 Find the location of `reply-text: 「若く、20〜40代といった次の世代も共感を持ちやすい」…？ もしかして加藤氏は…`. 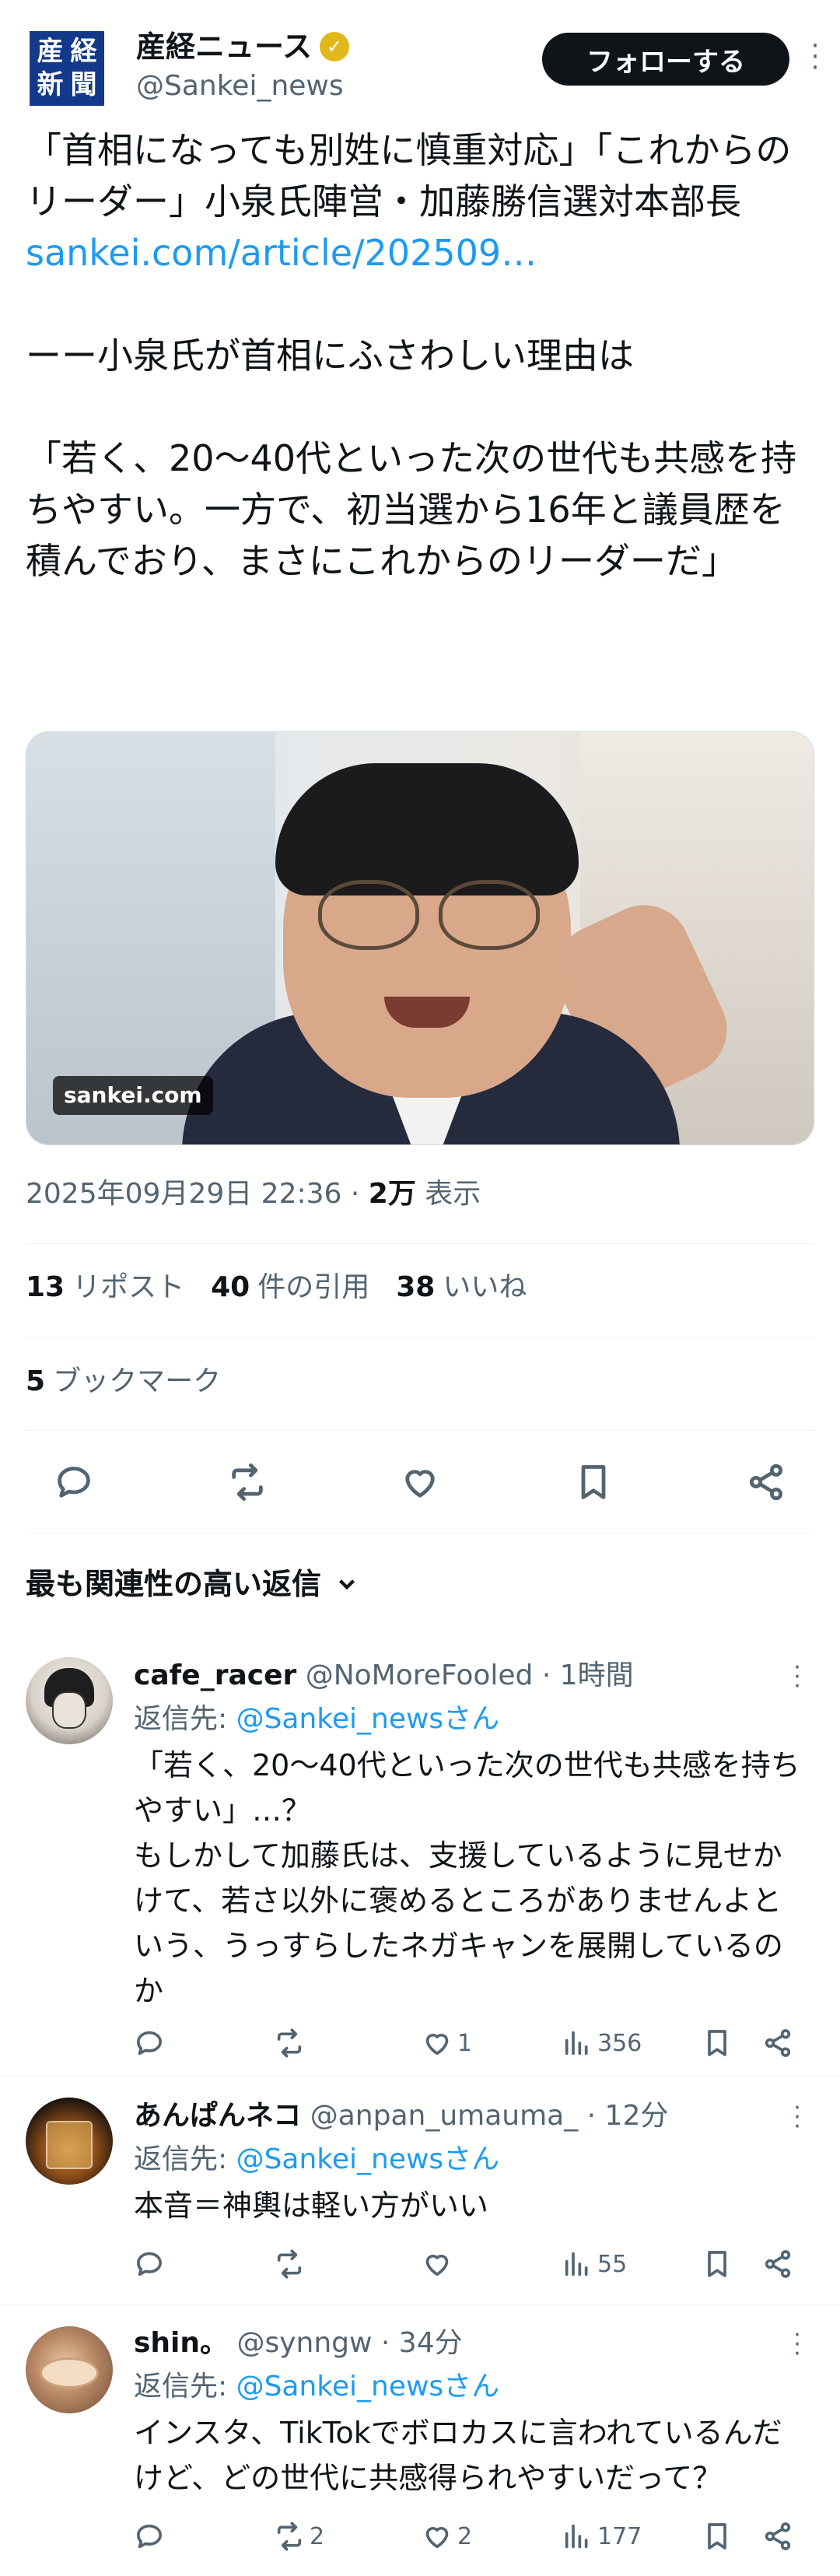

reply-text: 「若く、20〜40代といった次の世代も共感を持ちやすい」…？ もしかして加藤氏は… is located at coordinates (467, 1878).